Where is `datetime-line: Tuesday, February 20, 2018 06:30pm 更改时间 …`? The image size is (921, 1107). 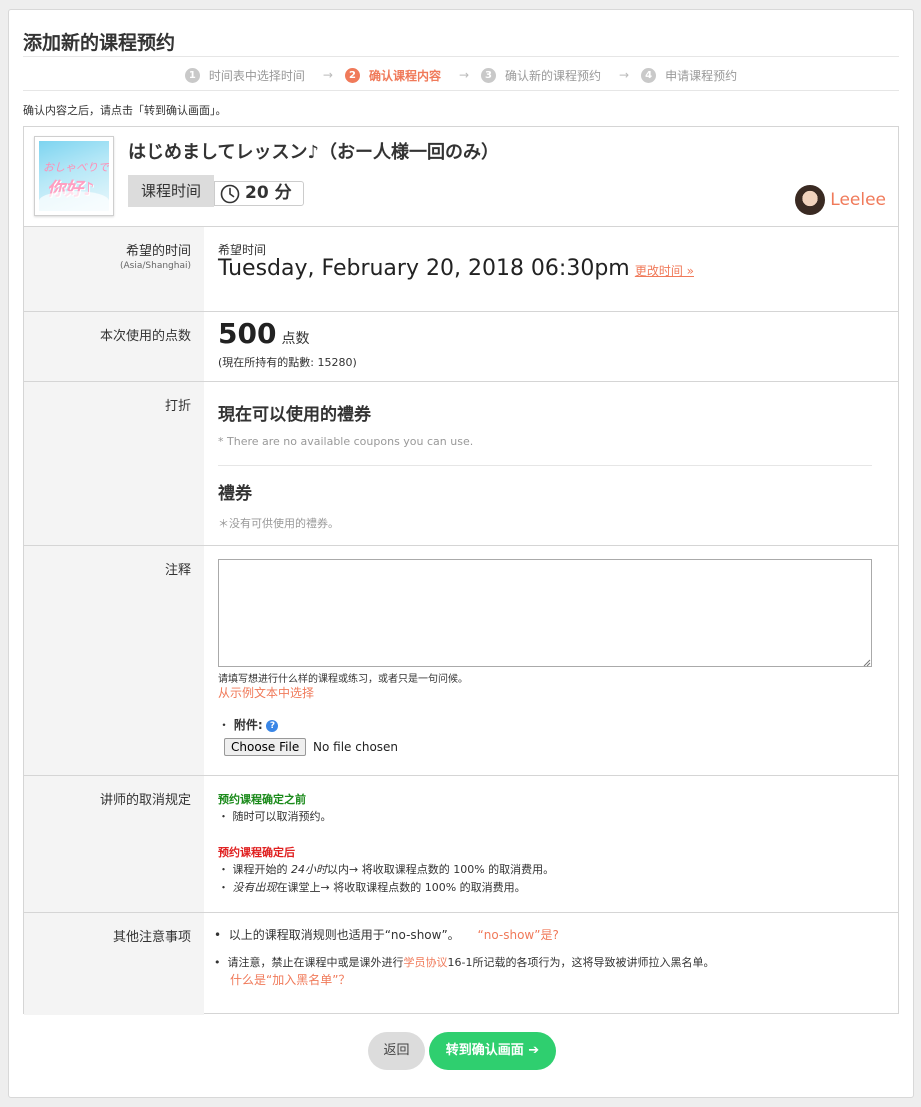 datetime-line: Tuesday, February 20, 2018 06:30pm 更改时间 … is located at coordinates (456, 268).